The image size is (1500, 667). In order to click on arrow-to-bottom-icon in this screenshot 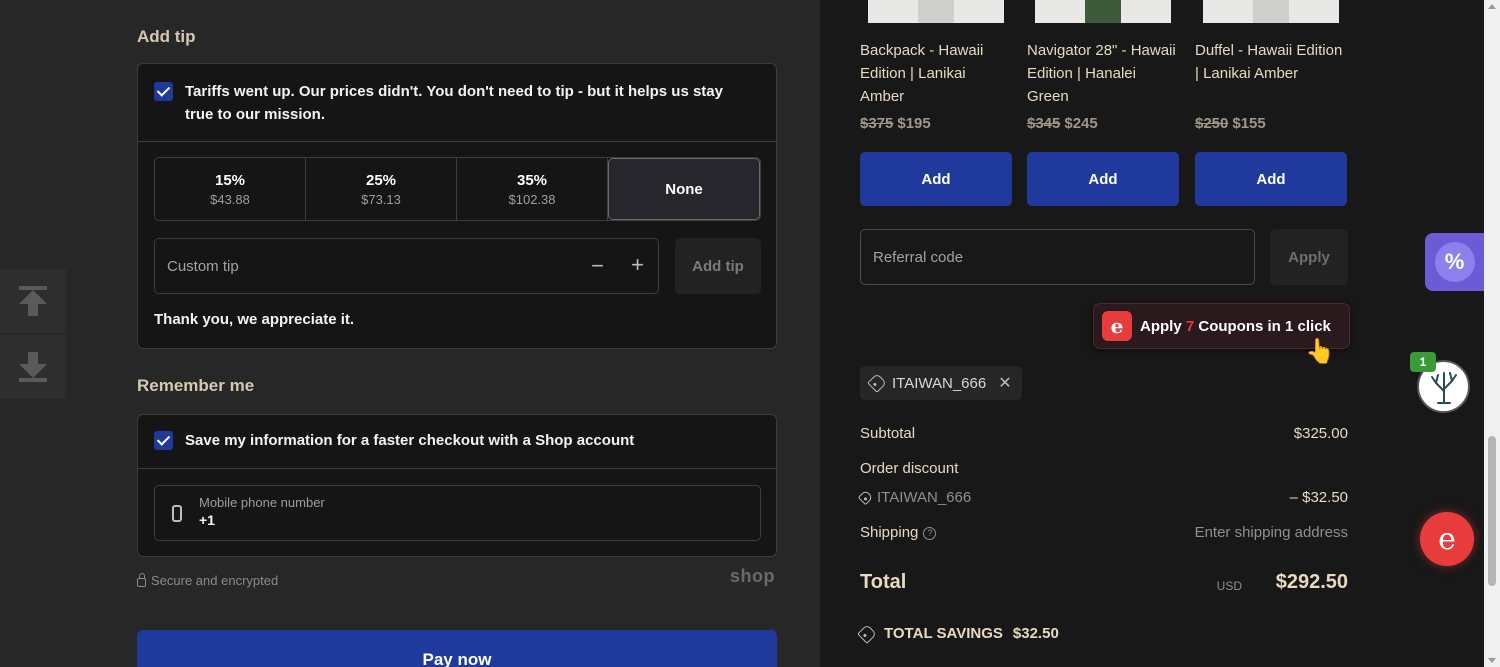, I will do `click(33, 367)`.